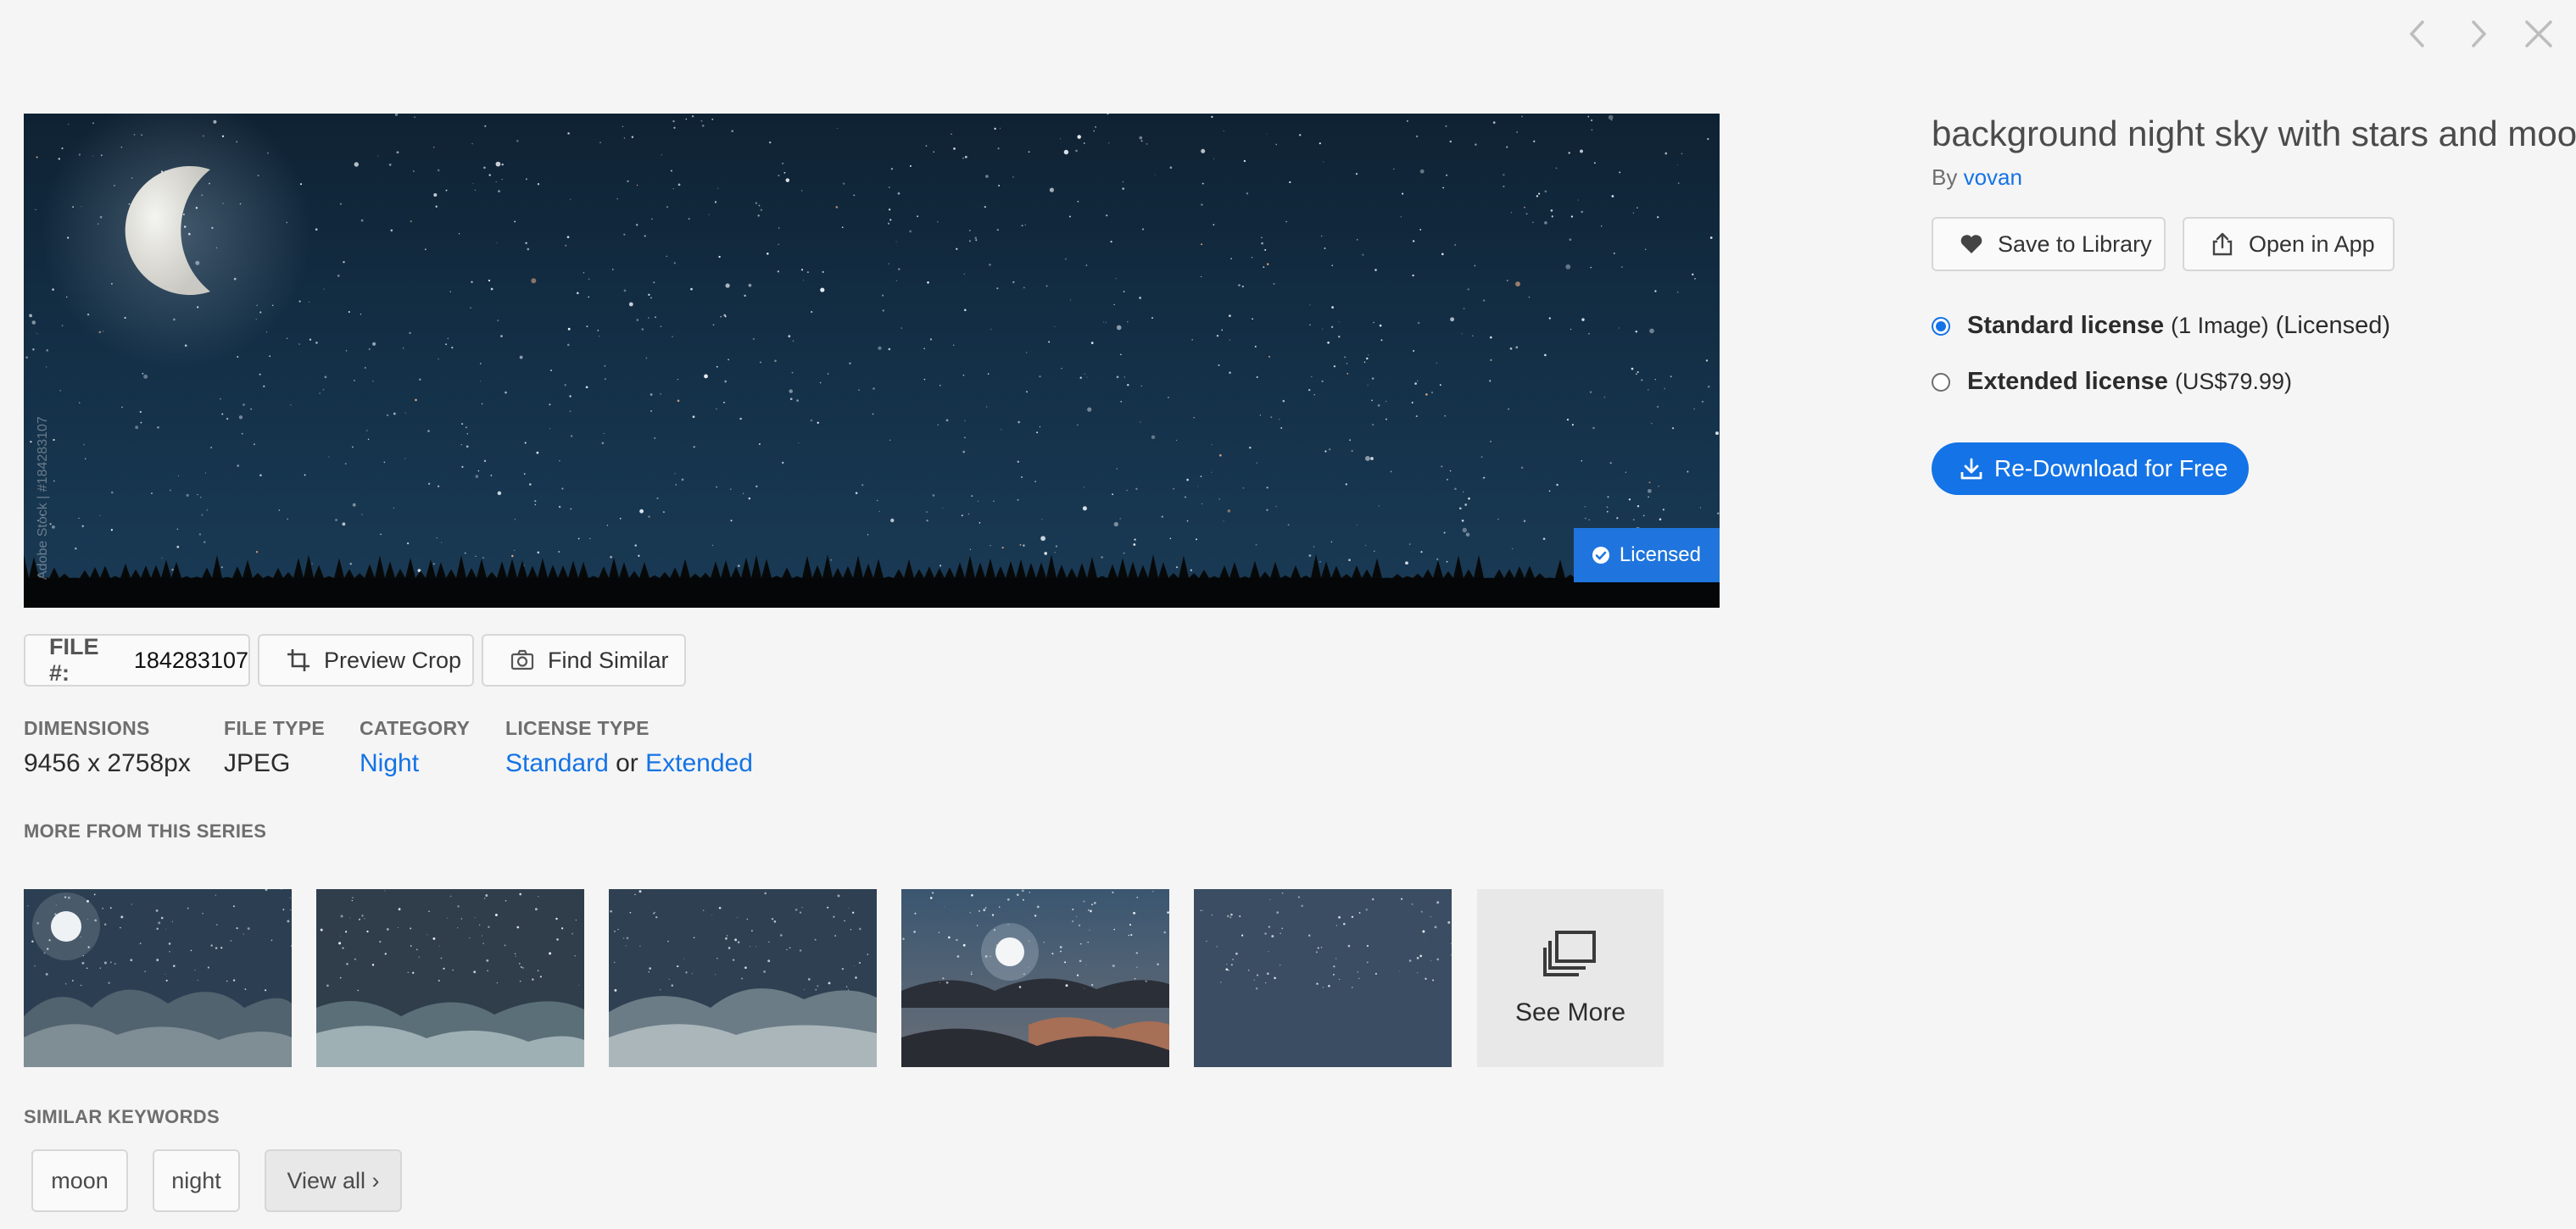 Image resolution: width=2576 pixels, height=1229 pixels. What do you see at coordinates (79, 1180) in the screenshot?
I see `keyword-tag-moon: moon` at bounding box center [79, 1180].